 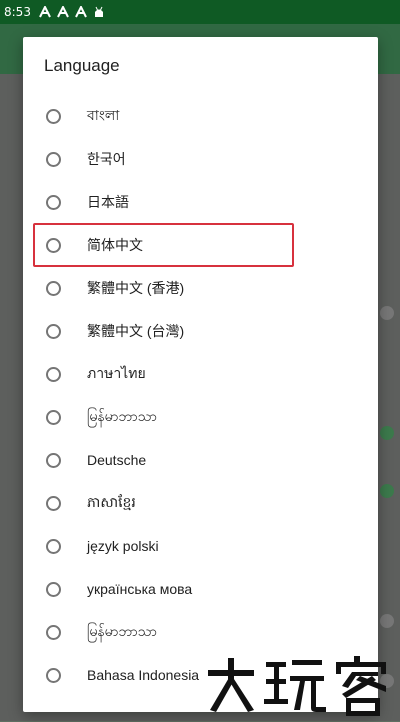 I want to click on language-label: język polski, so click(x=123, y=546).